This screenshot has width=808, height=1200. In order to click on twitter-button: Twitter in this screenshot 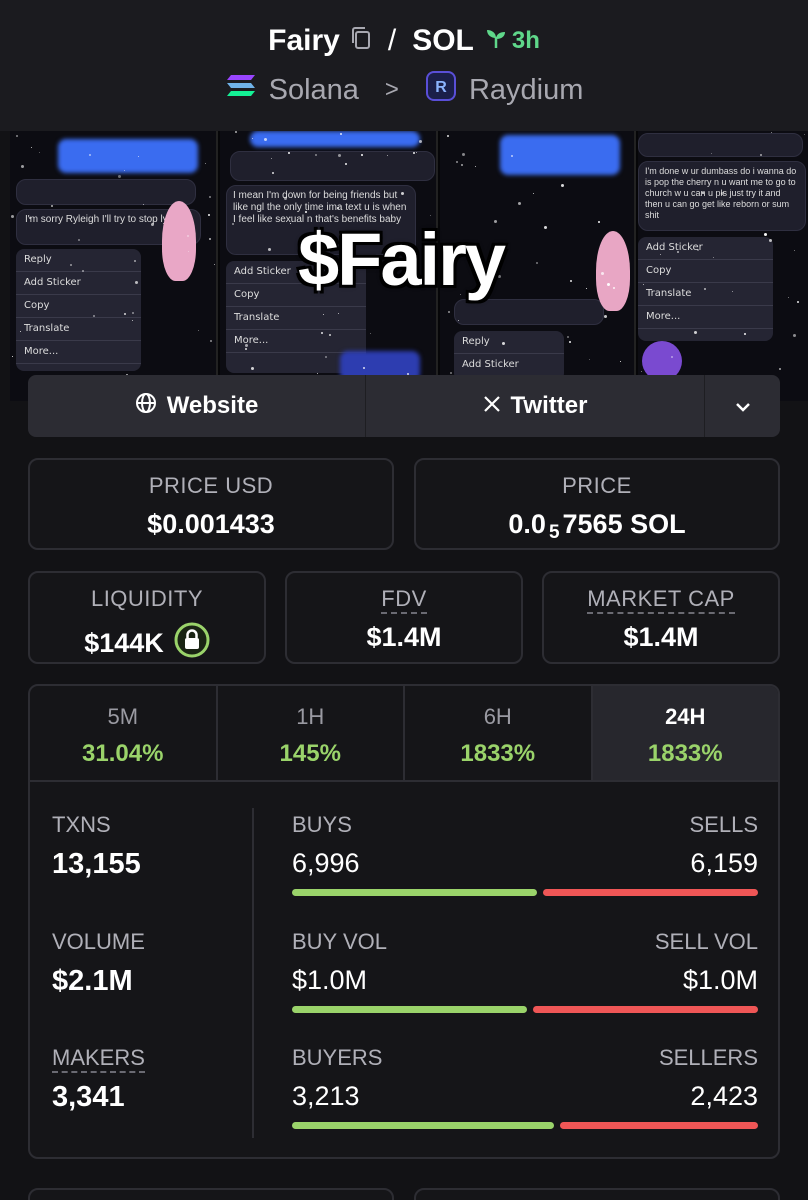, I will do `click(535, 406)`.